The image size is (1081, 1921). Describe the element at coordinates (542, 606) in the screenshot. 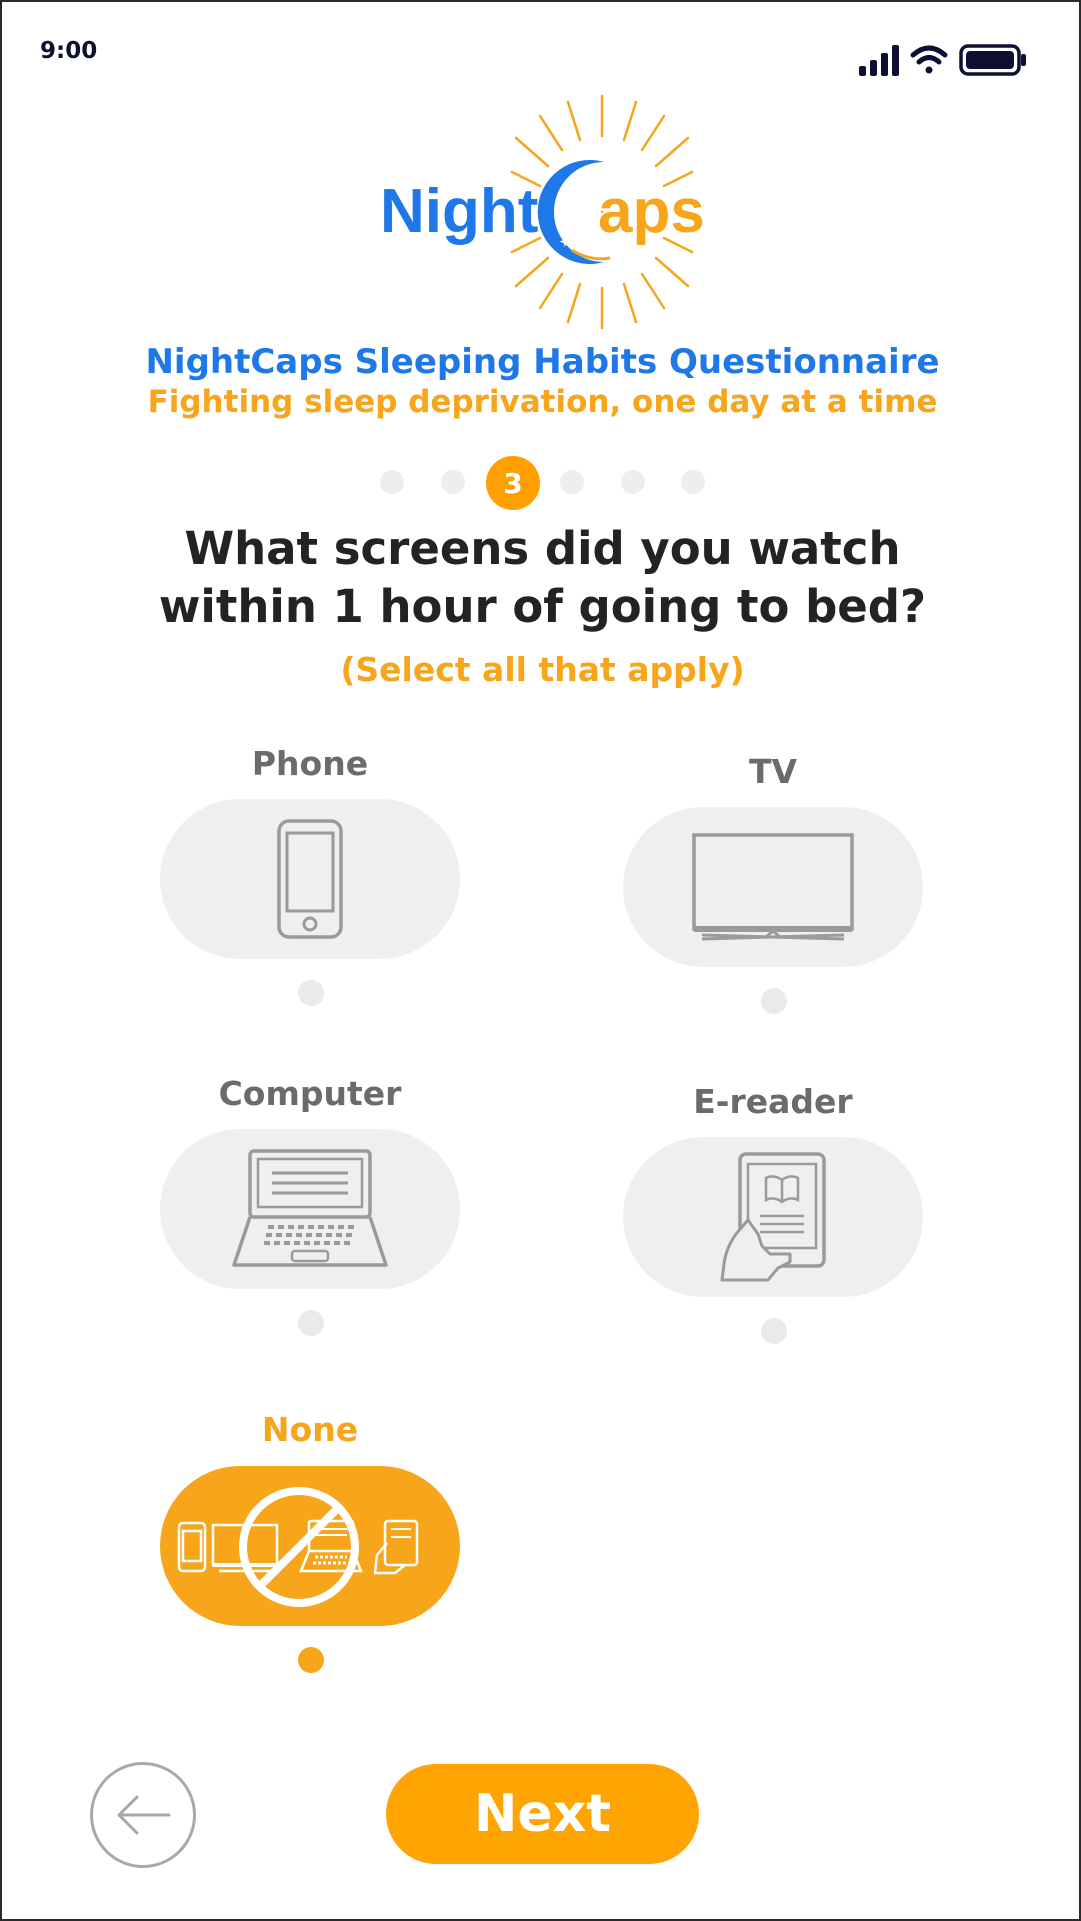

I see `question-line-2: within 1 hour of going to bed?` at that location.